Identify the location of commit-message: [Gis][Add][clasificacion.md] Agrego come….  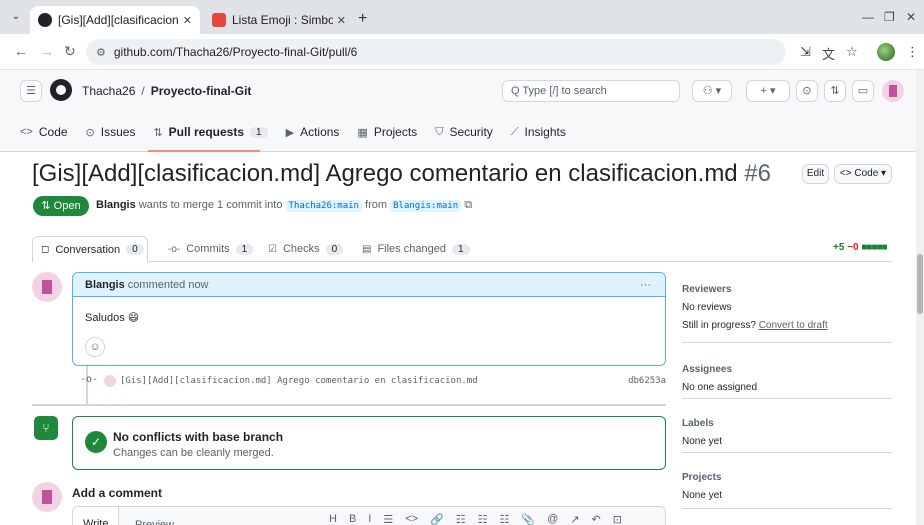
(299, 381).